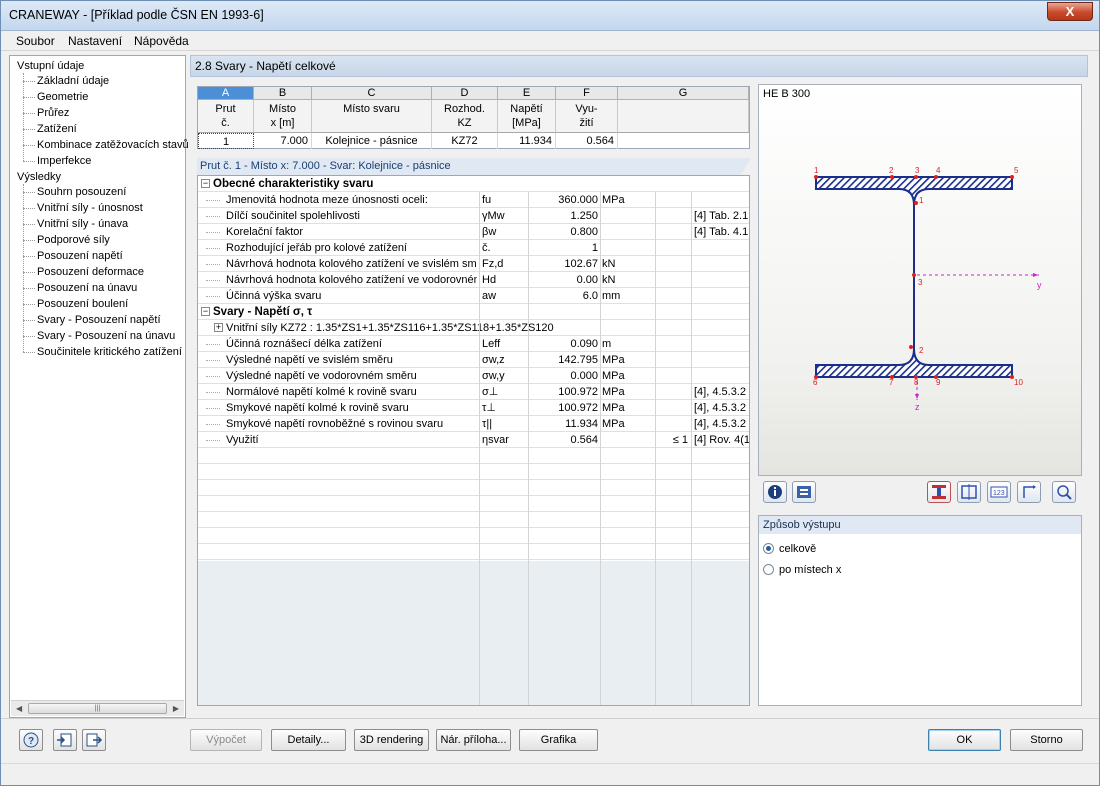 The image size is (1100, 786). What do you see at coordinates (768, 548) in the screenshot?
I see `radio-selected-icon` at bounding box center [768, 548].